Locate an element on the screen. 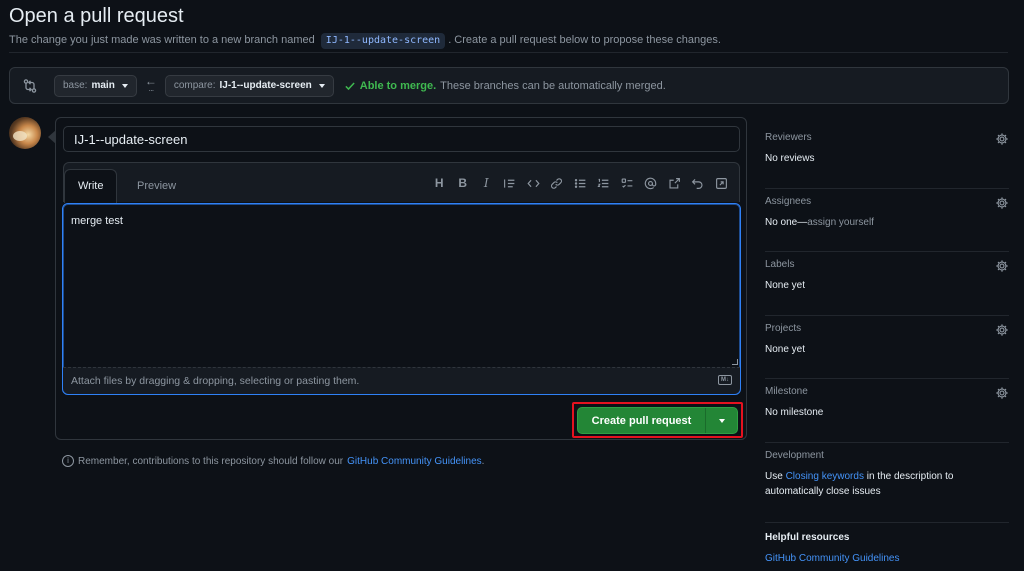 The width and height of the screenshot is (1024, 571). compare-branch-selector: compare: IJ-1--update-screen is located at coordinates (249, 85).